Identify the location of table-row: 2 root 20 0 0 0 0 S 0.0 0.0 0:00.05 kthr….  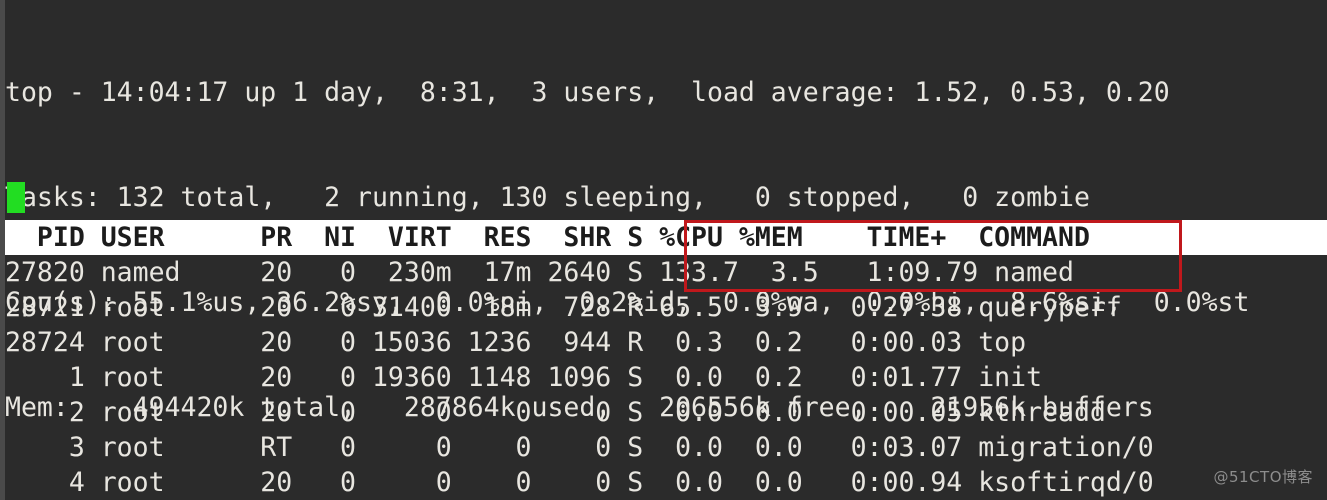
(666, 412).